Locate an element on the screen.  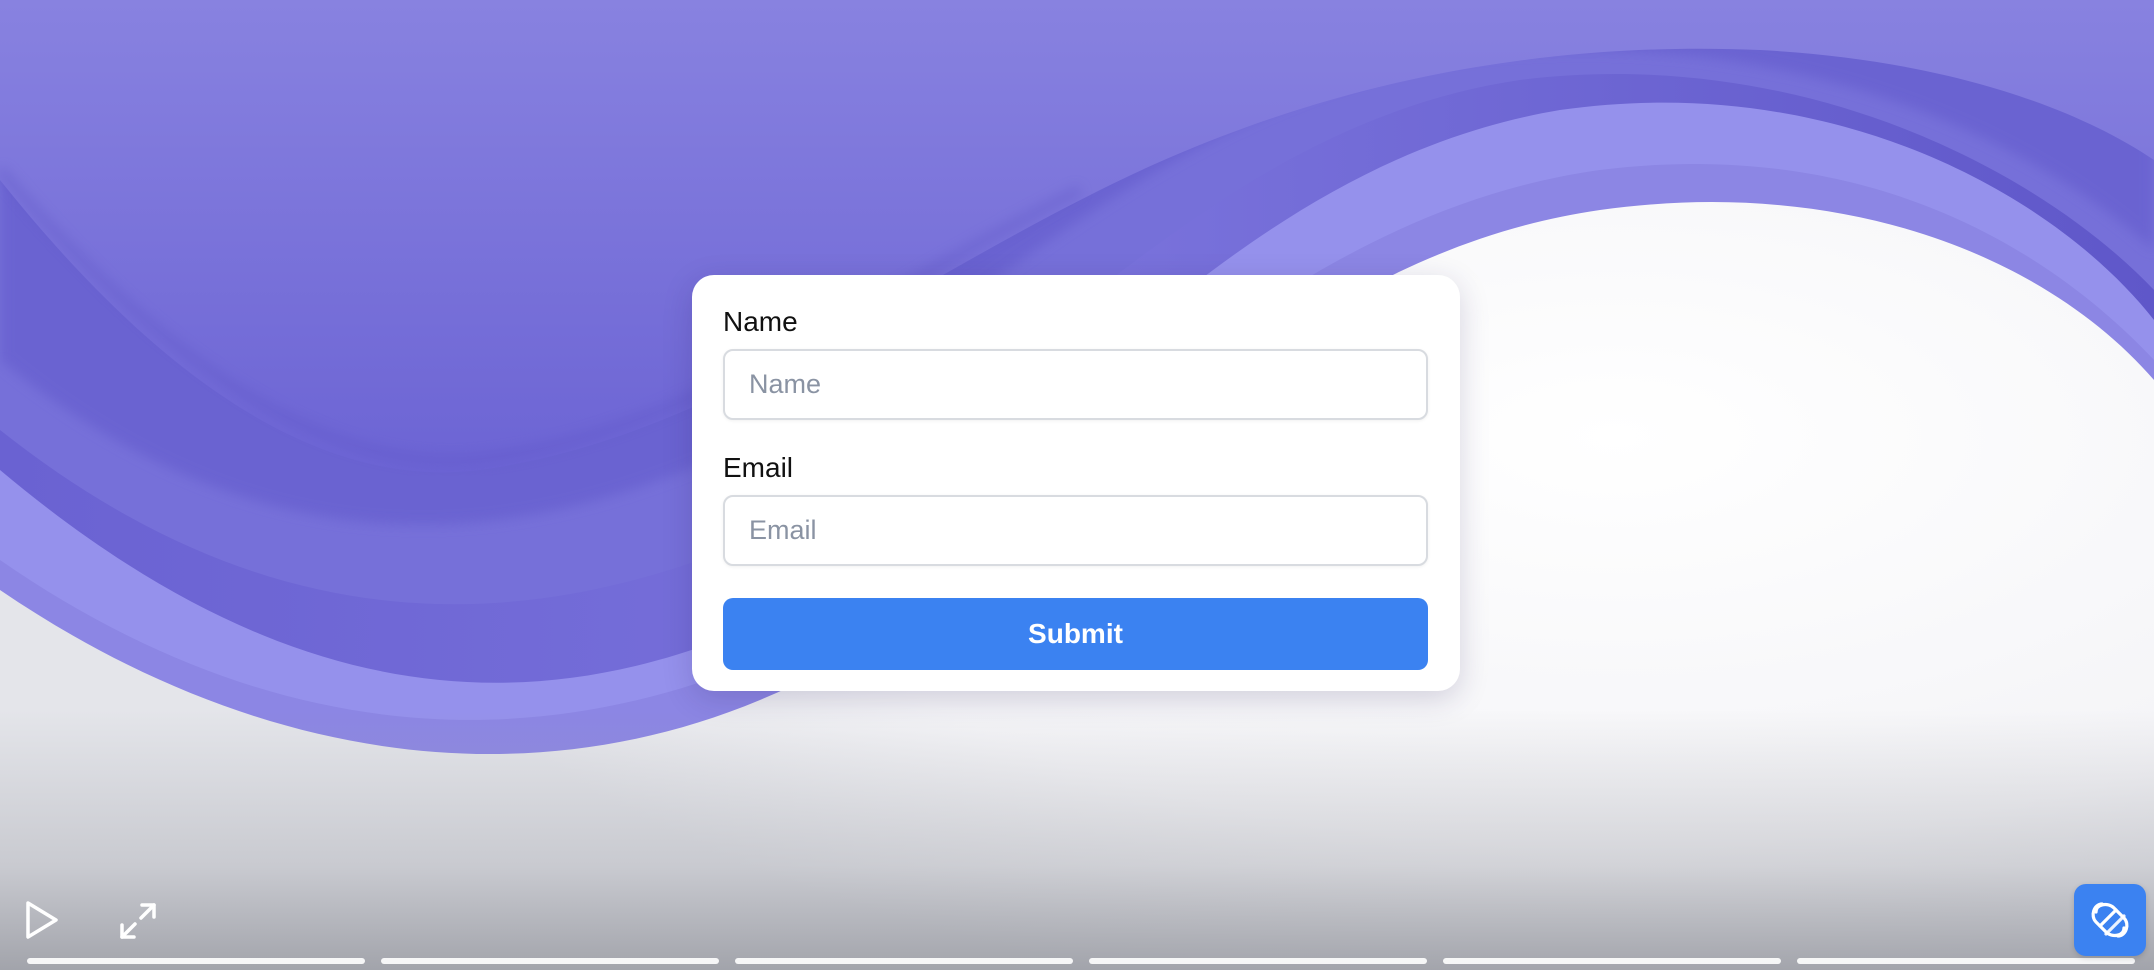
name-label: Name is located at coordinates (760, 321).